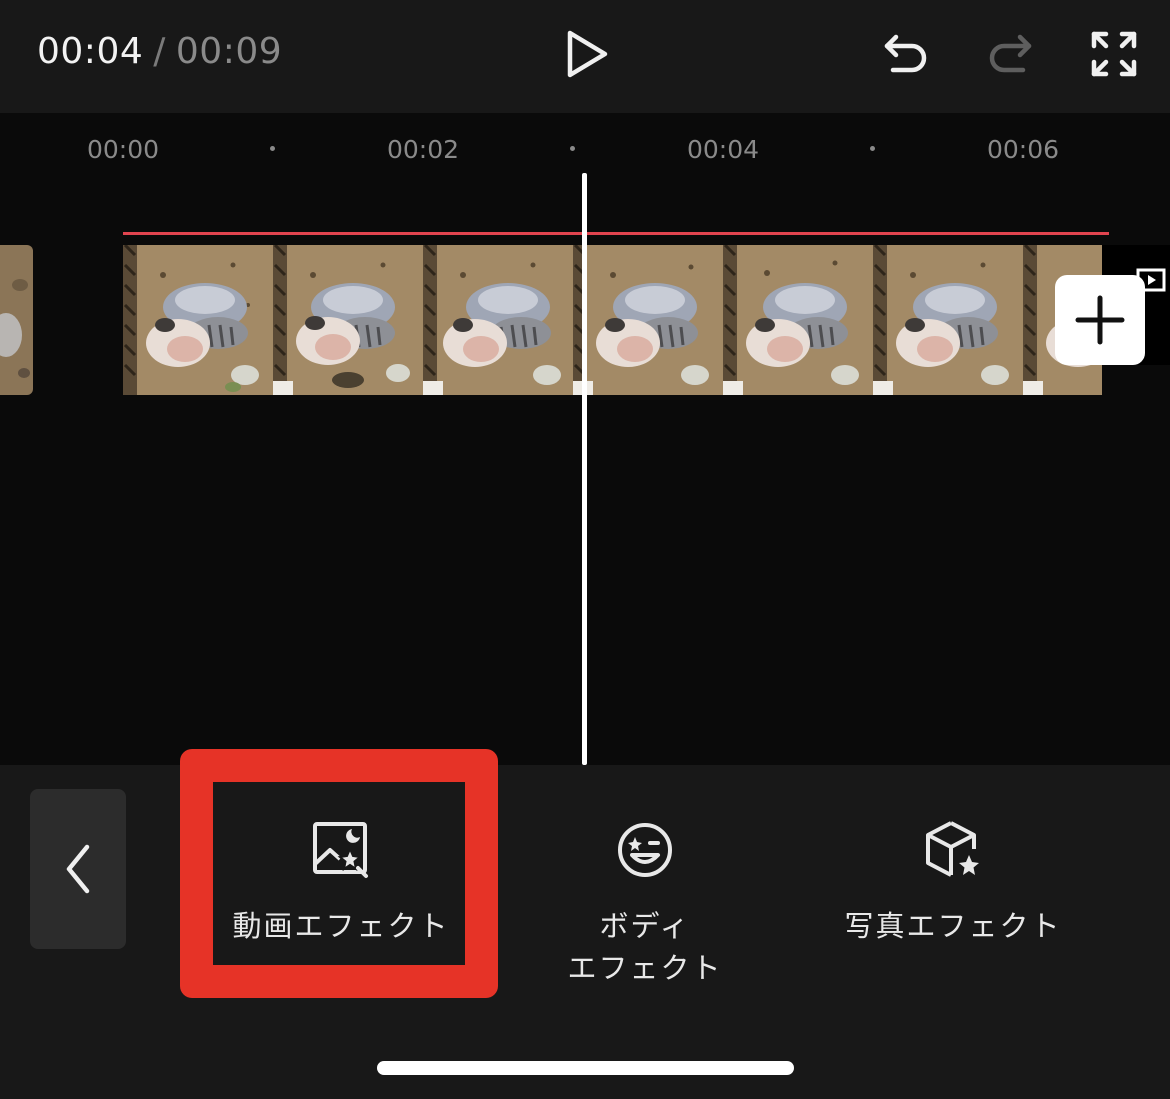  I want to click on fullscreen-button, so click(1114, 54).